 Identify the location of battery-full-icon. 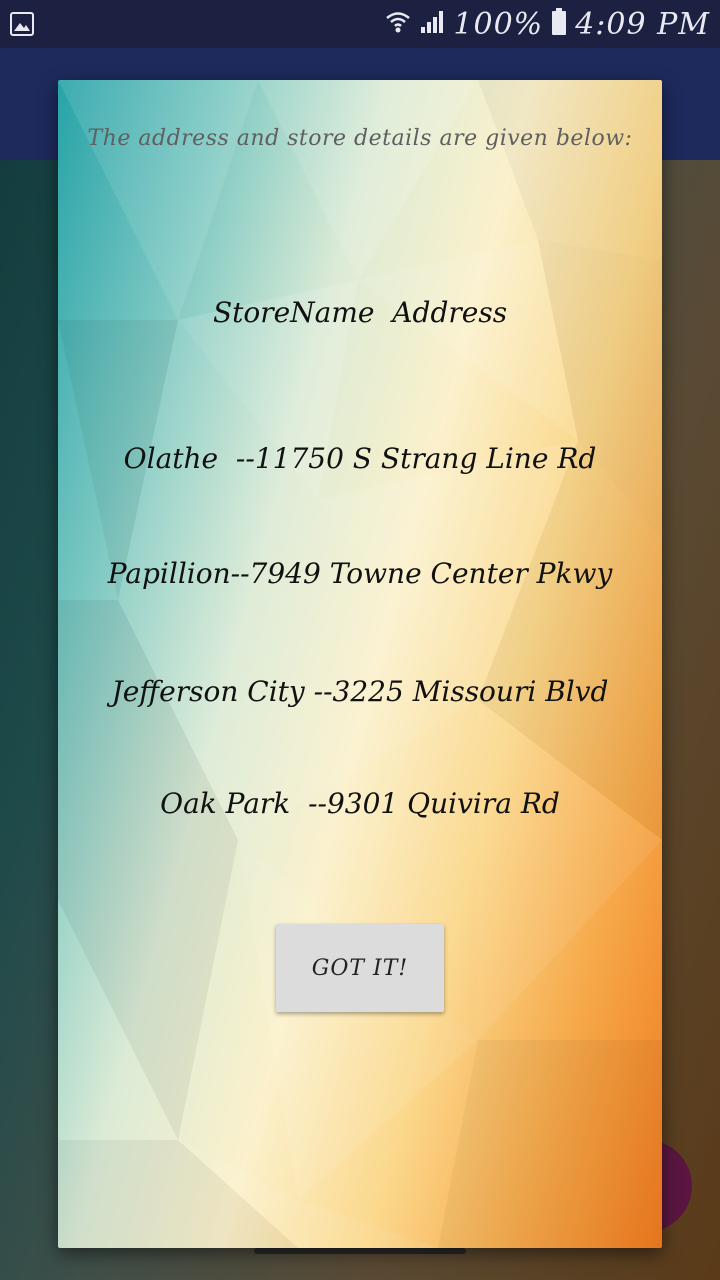
(559, 24).